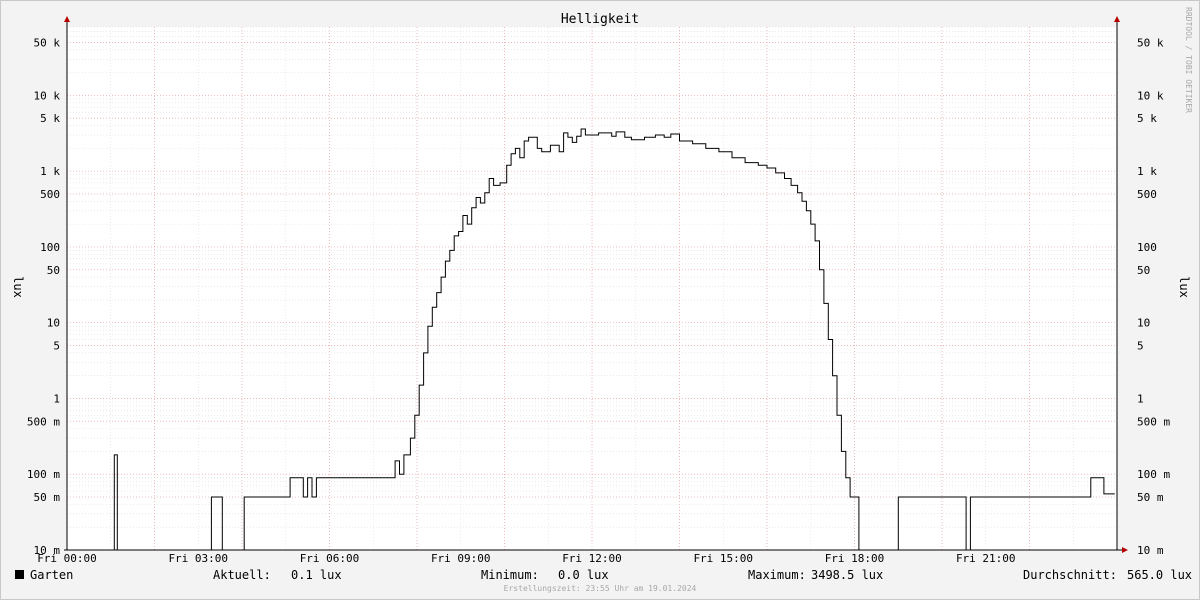 The height and width of the screenshot is (600, 1200). Describe the element at coordinates (1150, 550) in the screenshot. I see `y-tick-label: 10 m` at that location.